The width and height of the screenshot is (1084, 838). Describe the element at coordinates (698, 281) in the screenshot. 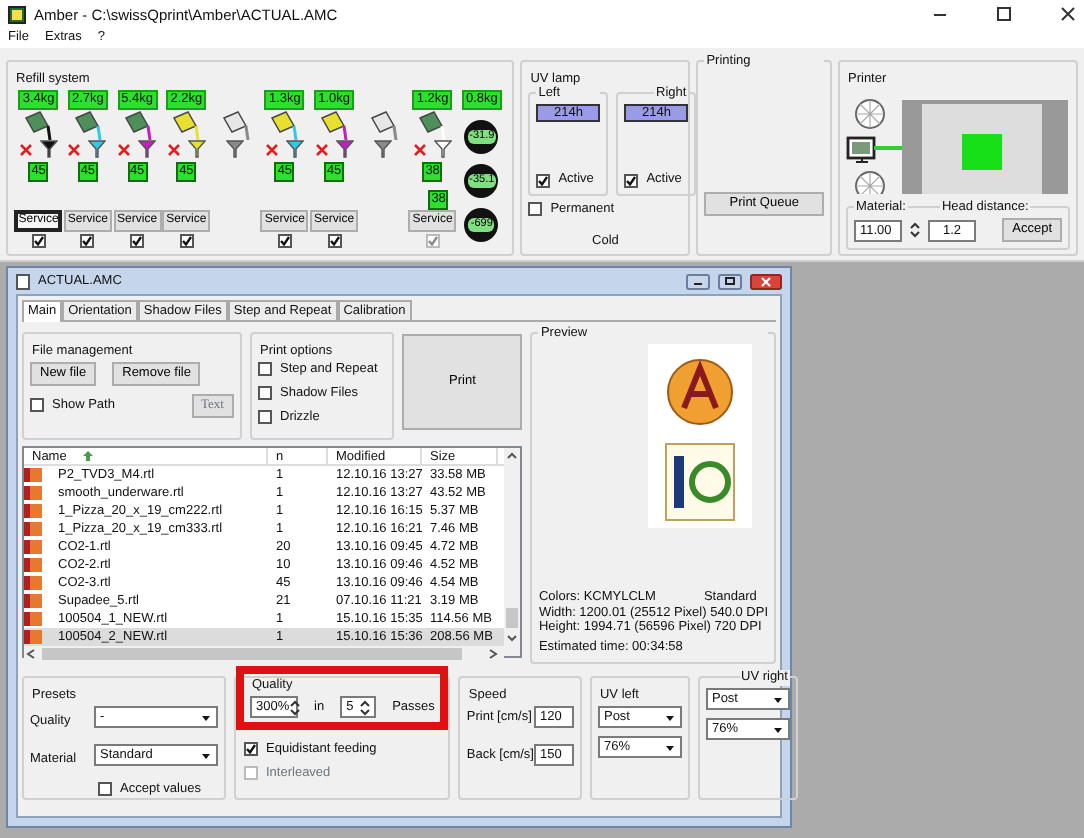

I see `minimize-icon` at that location.